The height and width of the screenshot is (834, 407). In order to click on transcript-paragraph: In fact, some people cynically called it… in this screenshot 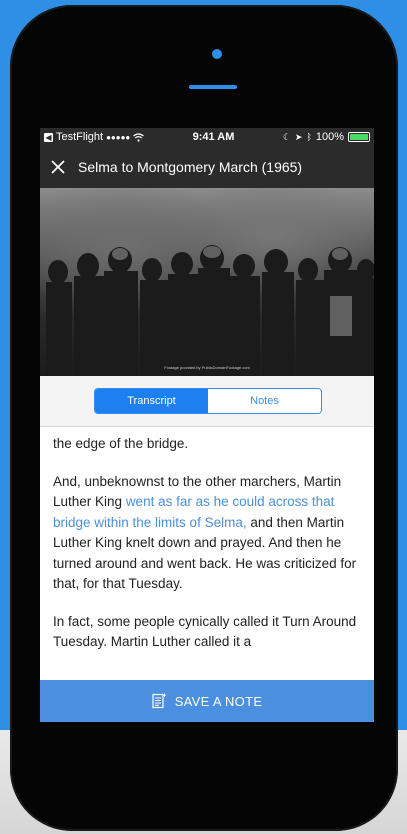, I will do `click(207, 632)`.